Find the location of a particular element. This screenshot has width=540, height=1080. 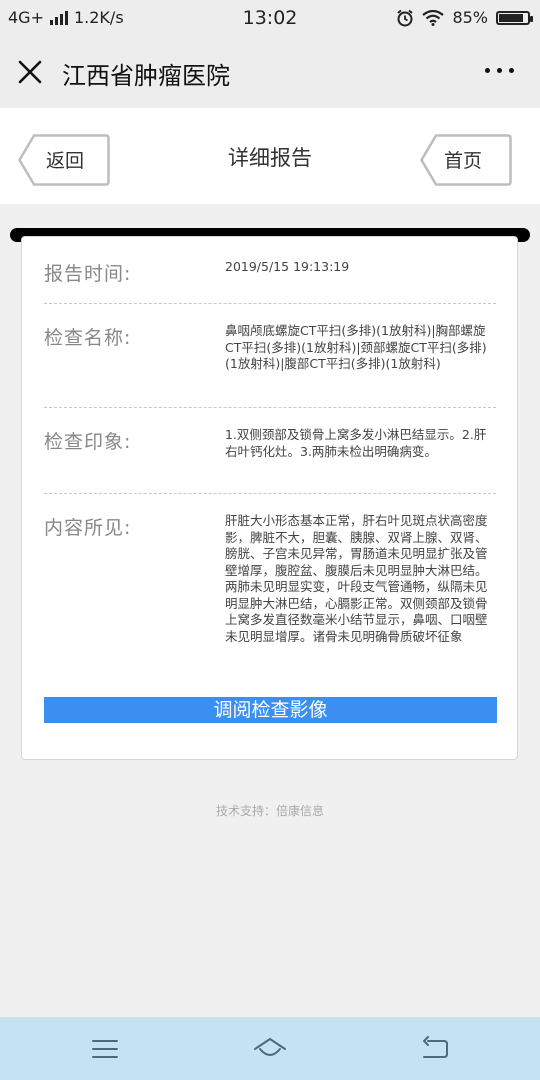

back-icon is located at coordinates (435, 1049).